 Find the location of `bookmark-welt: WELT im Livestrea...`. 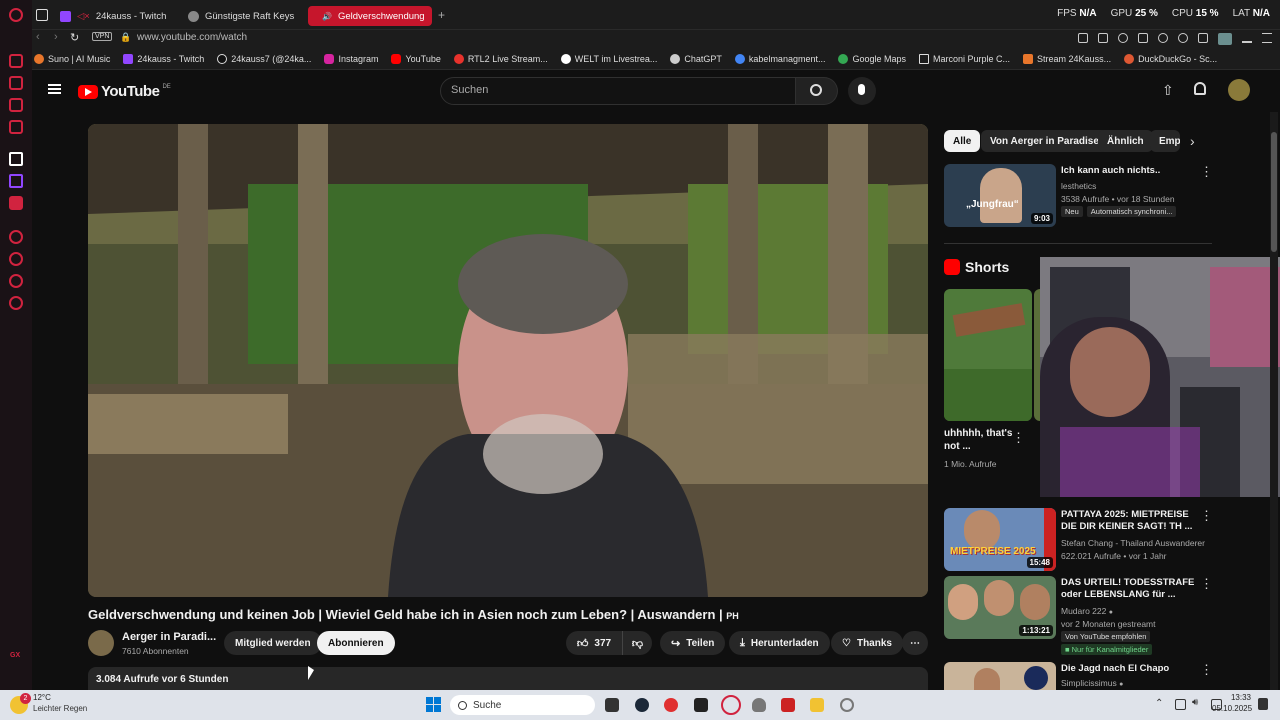

bookmark-welt: WELT im Livestrea... is located at coordinates (608, 58).